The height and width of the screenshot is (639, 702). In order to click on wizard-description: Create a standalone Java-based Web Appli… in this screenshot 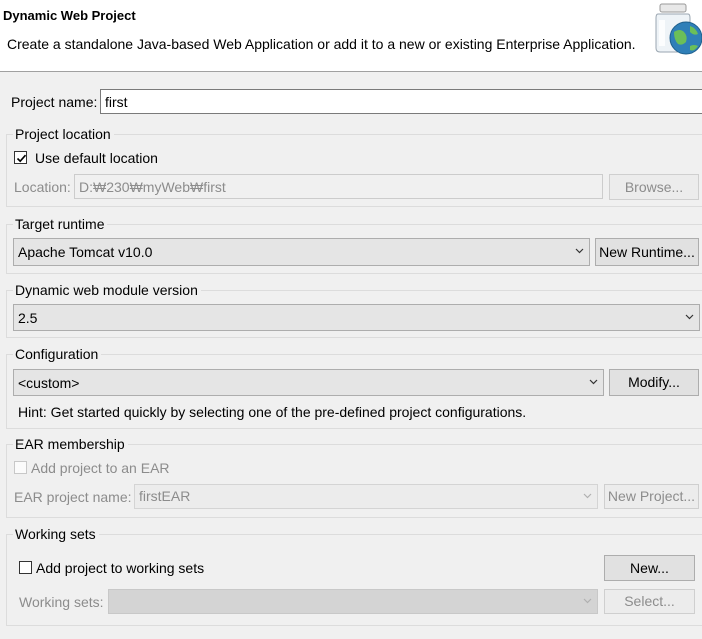, I will do `click(321, 44)`.